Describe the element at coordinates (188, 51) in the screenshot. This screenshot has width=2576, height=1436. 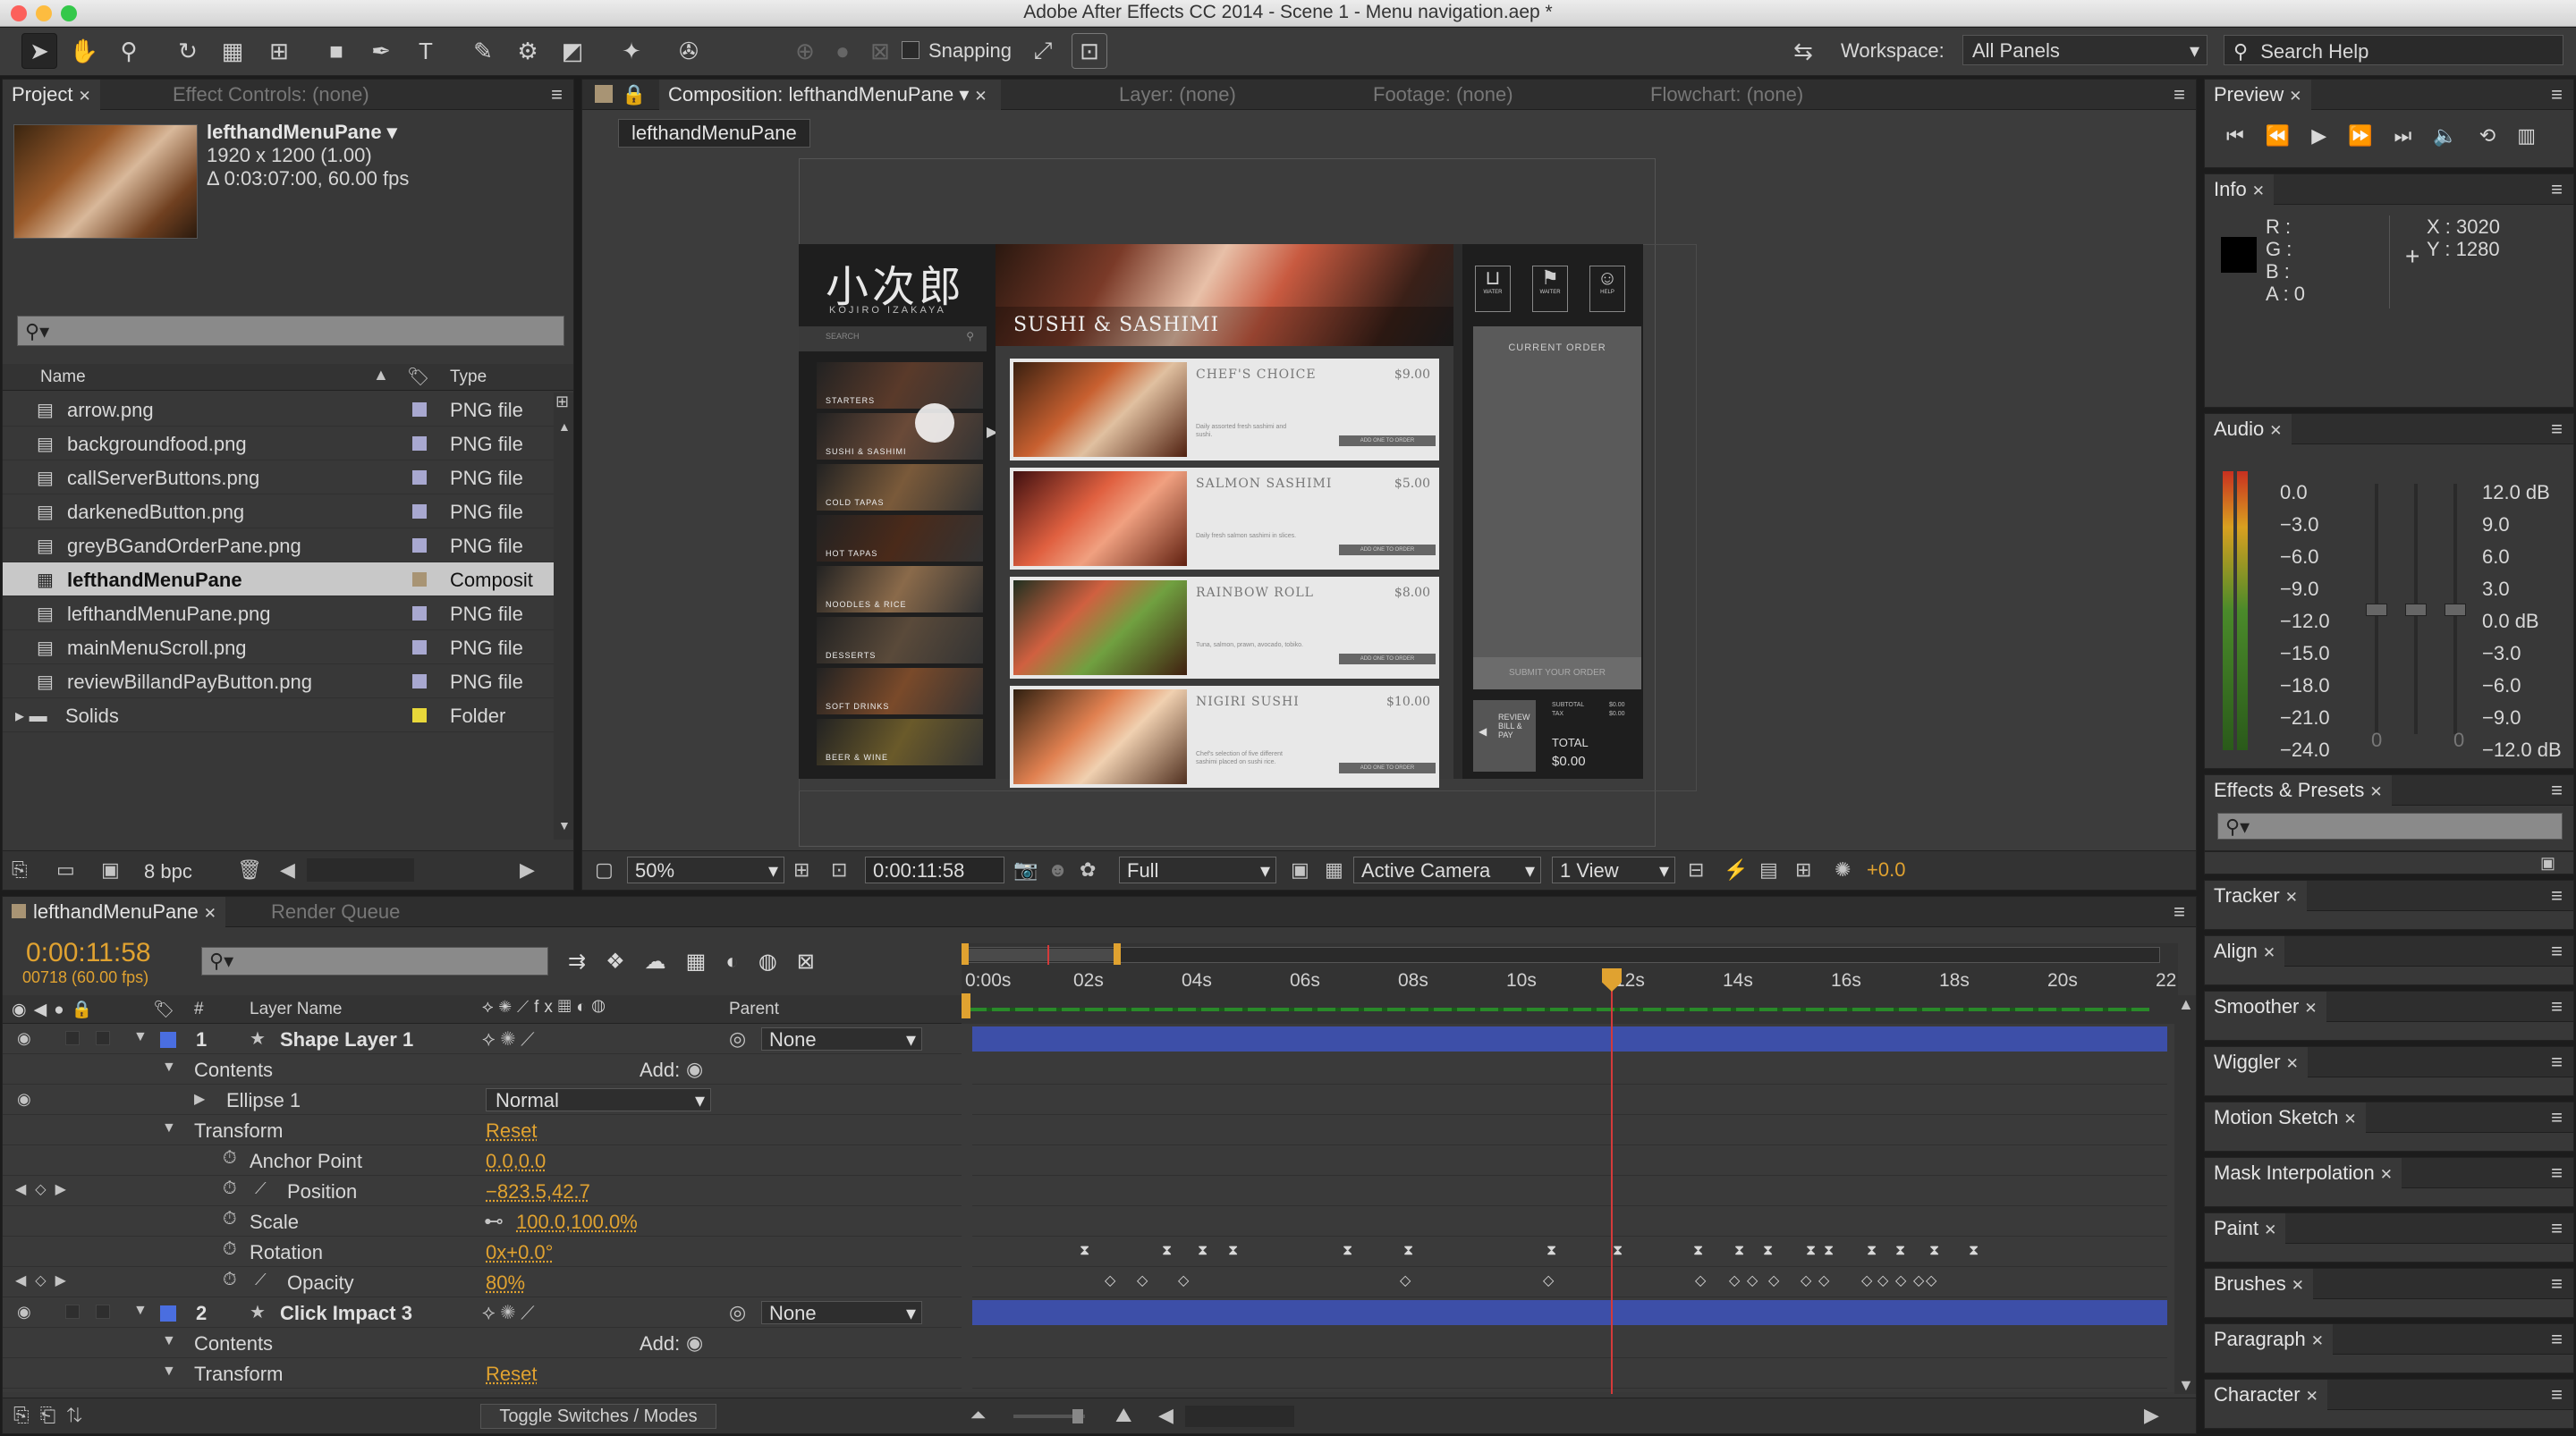
I see `rotate-tool-icon: ↻` at that location.